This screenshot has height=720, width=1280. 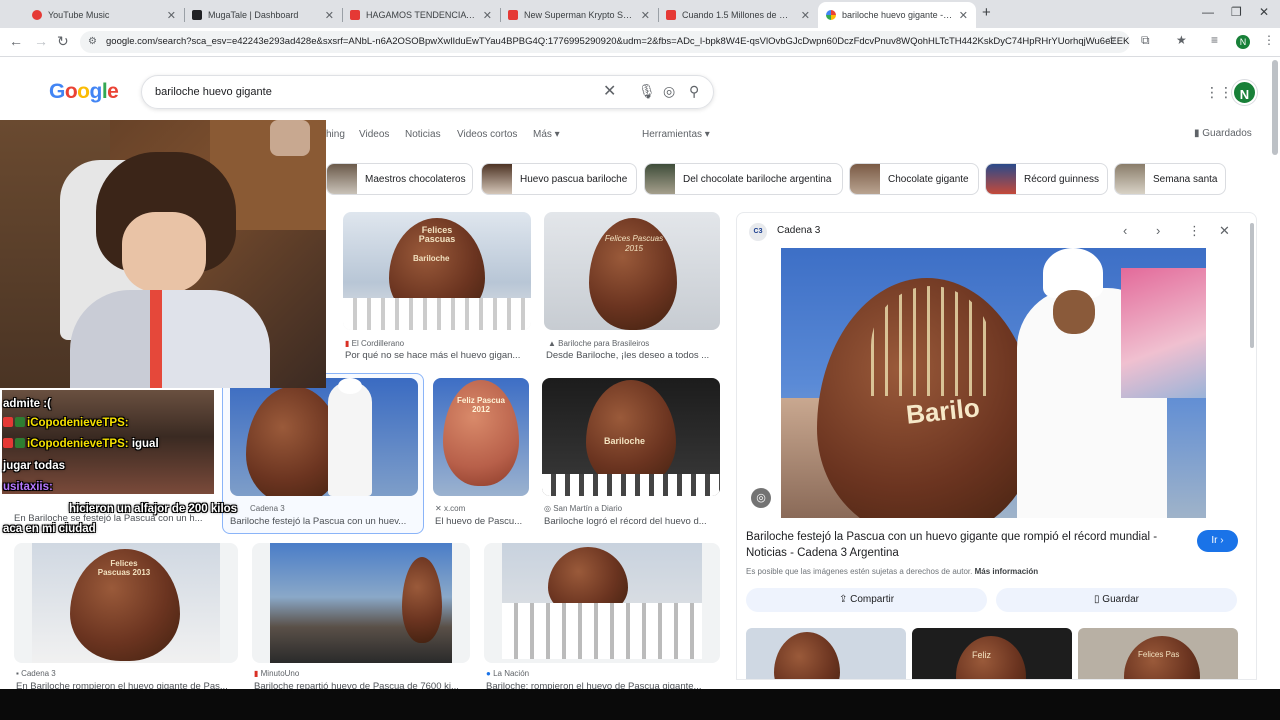 What do you see at coordinates (163, 254) in the screenshot?
I see `webcam-overlay` at bounding box center [163, 254].